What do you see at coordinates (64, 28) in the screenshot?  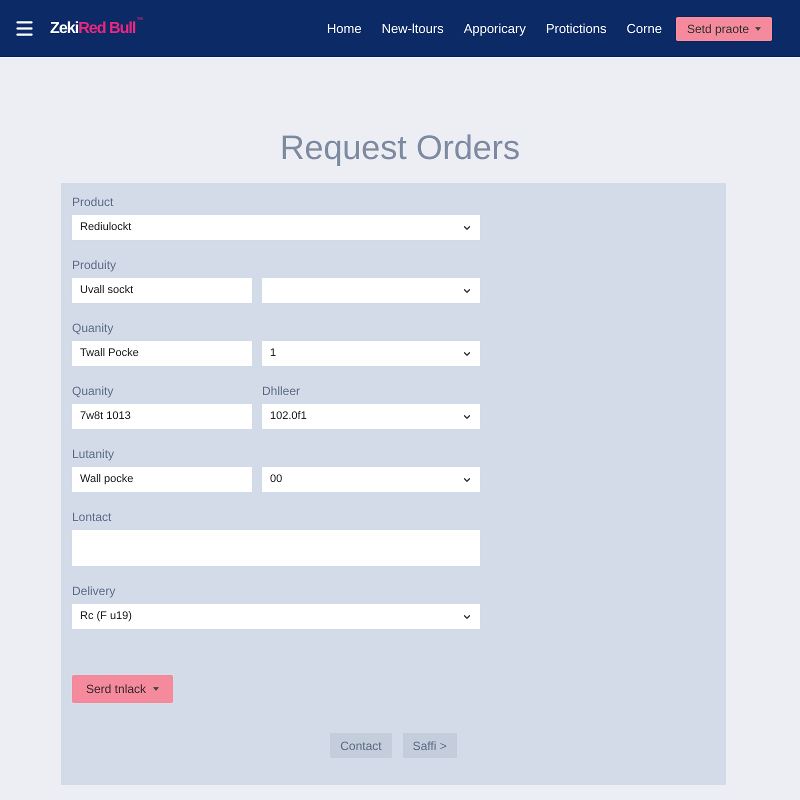 I see `logo-text: Zeki` at bounding box center [64, 28].